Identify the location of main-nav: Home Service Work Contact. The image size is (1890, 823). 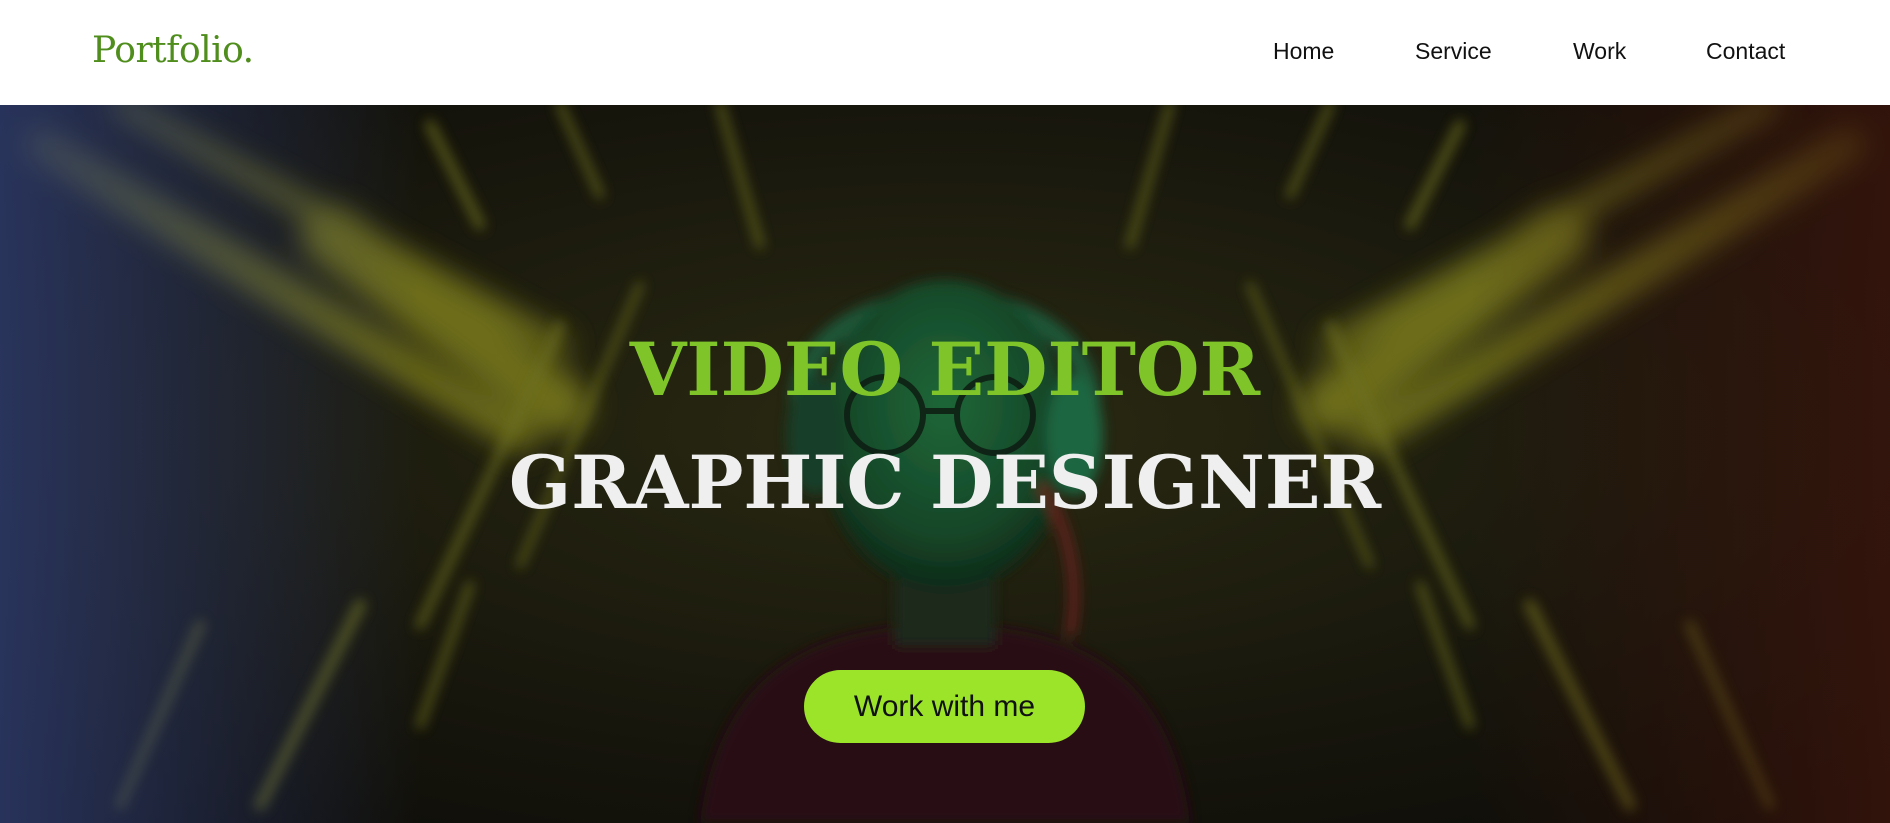
(945, 53).